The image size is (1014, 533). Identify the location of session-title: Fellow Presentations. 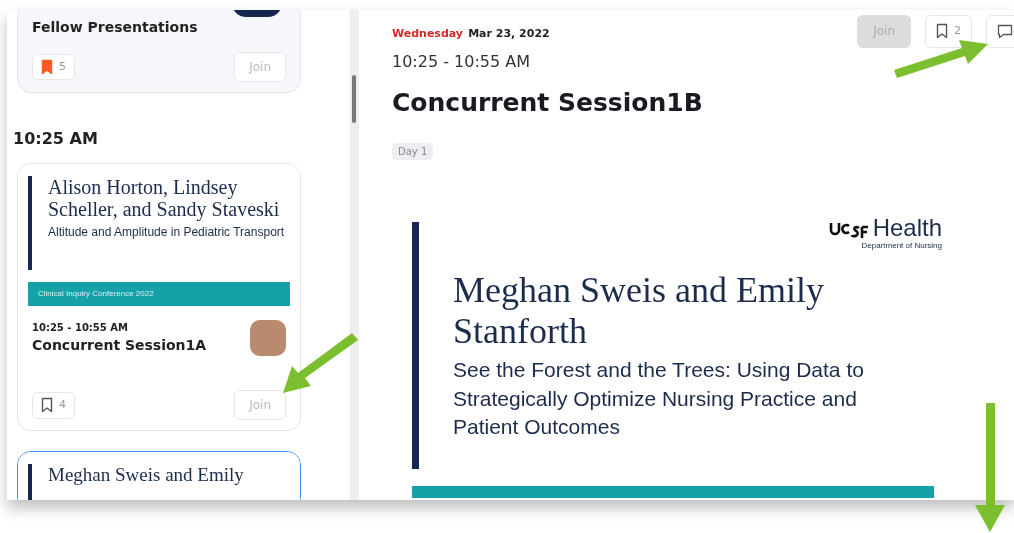
(115, 27).